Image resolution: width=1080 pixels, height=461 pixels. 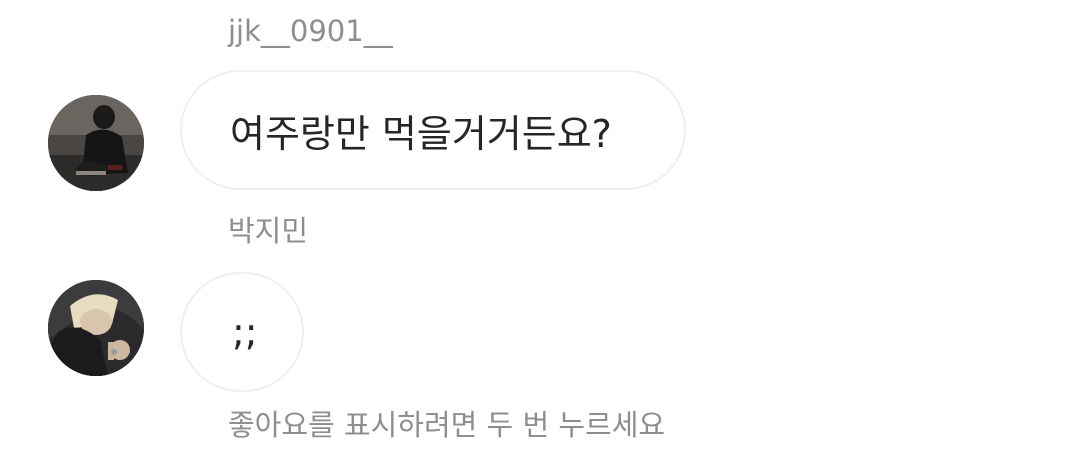 I want to click on message-text: ;;, so click(x=245, y=332).